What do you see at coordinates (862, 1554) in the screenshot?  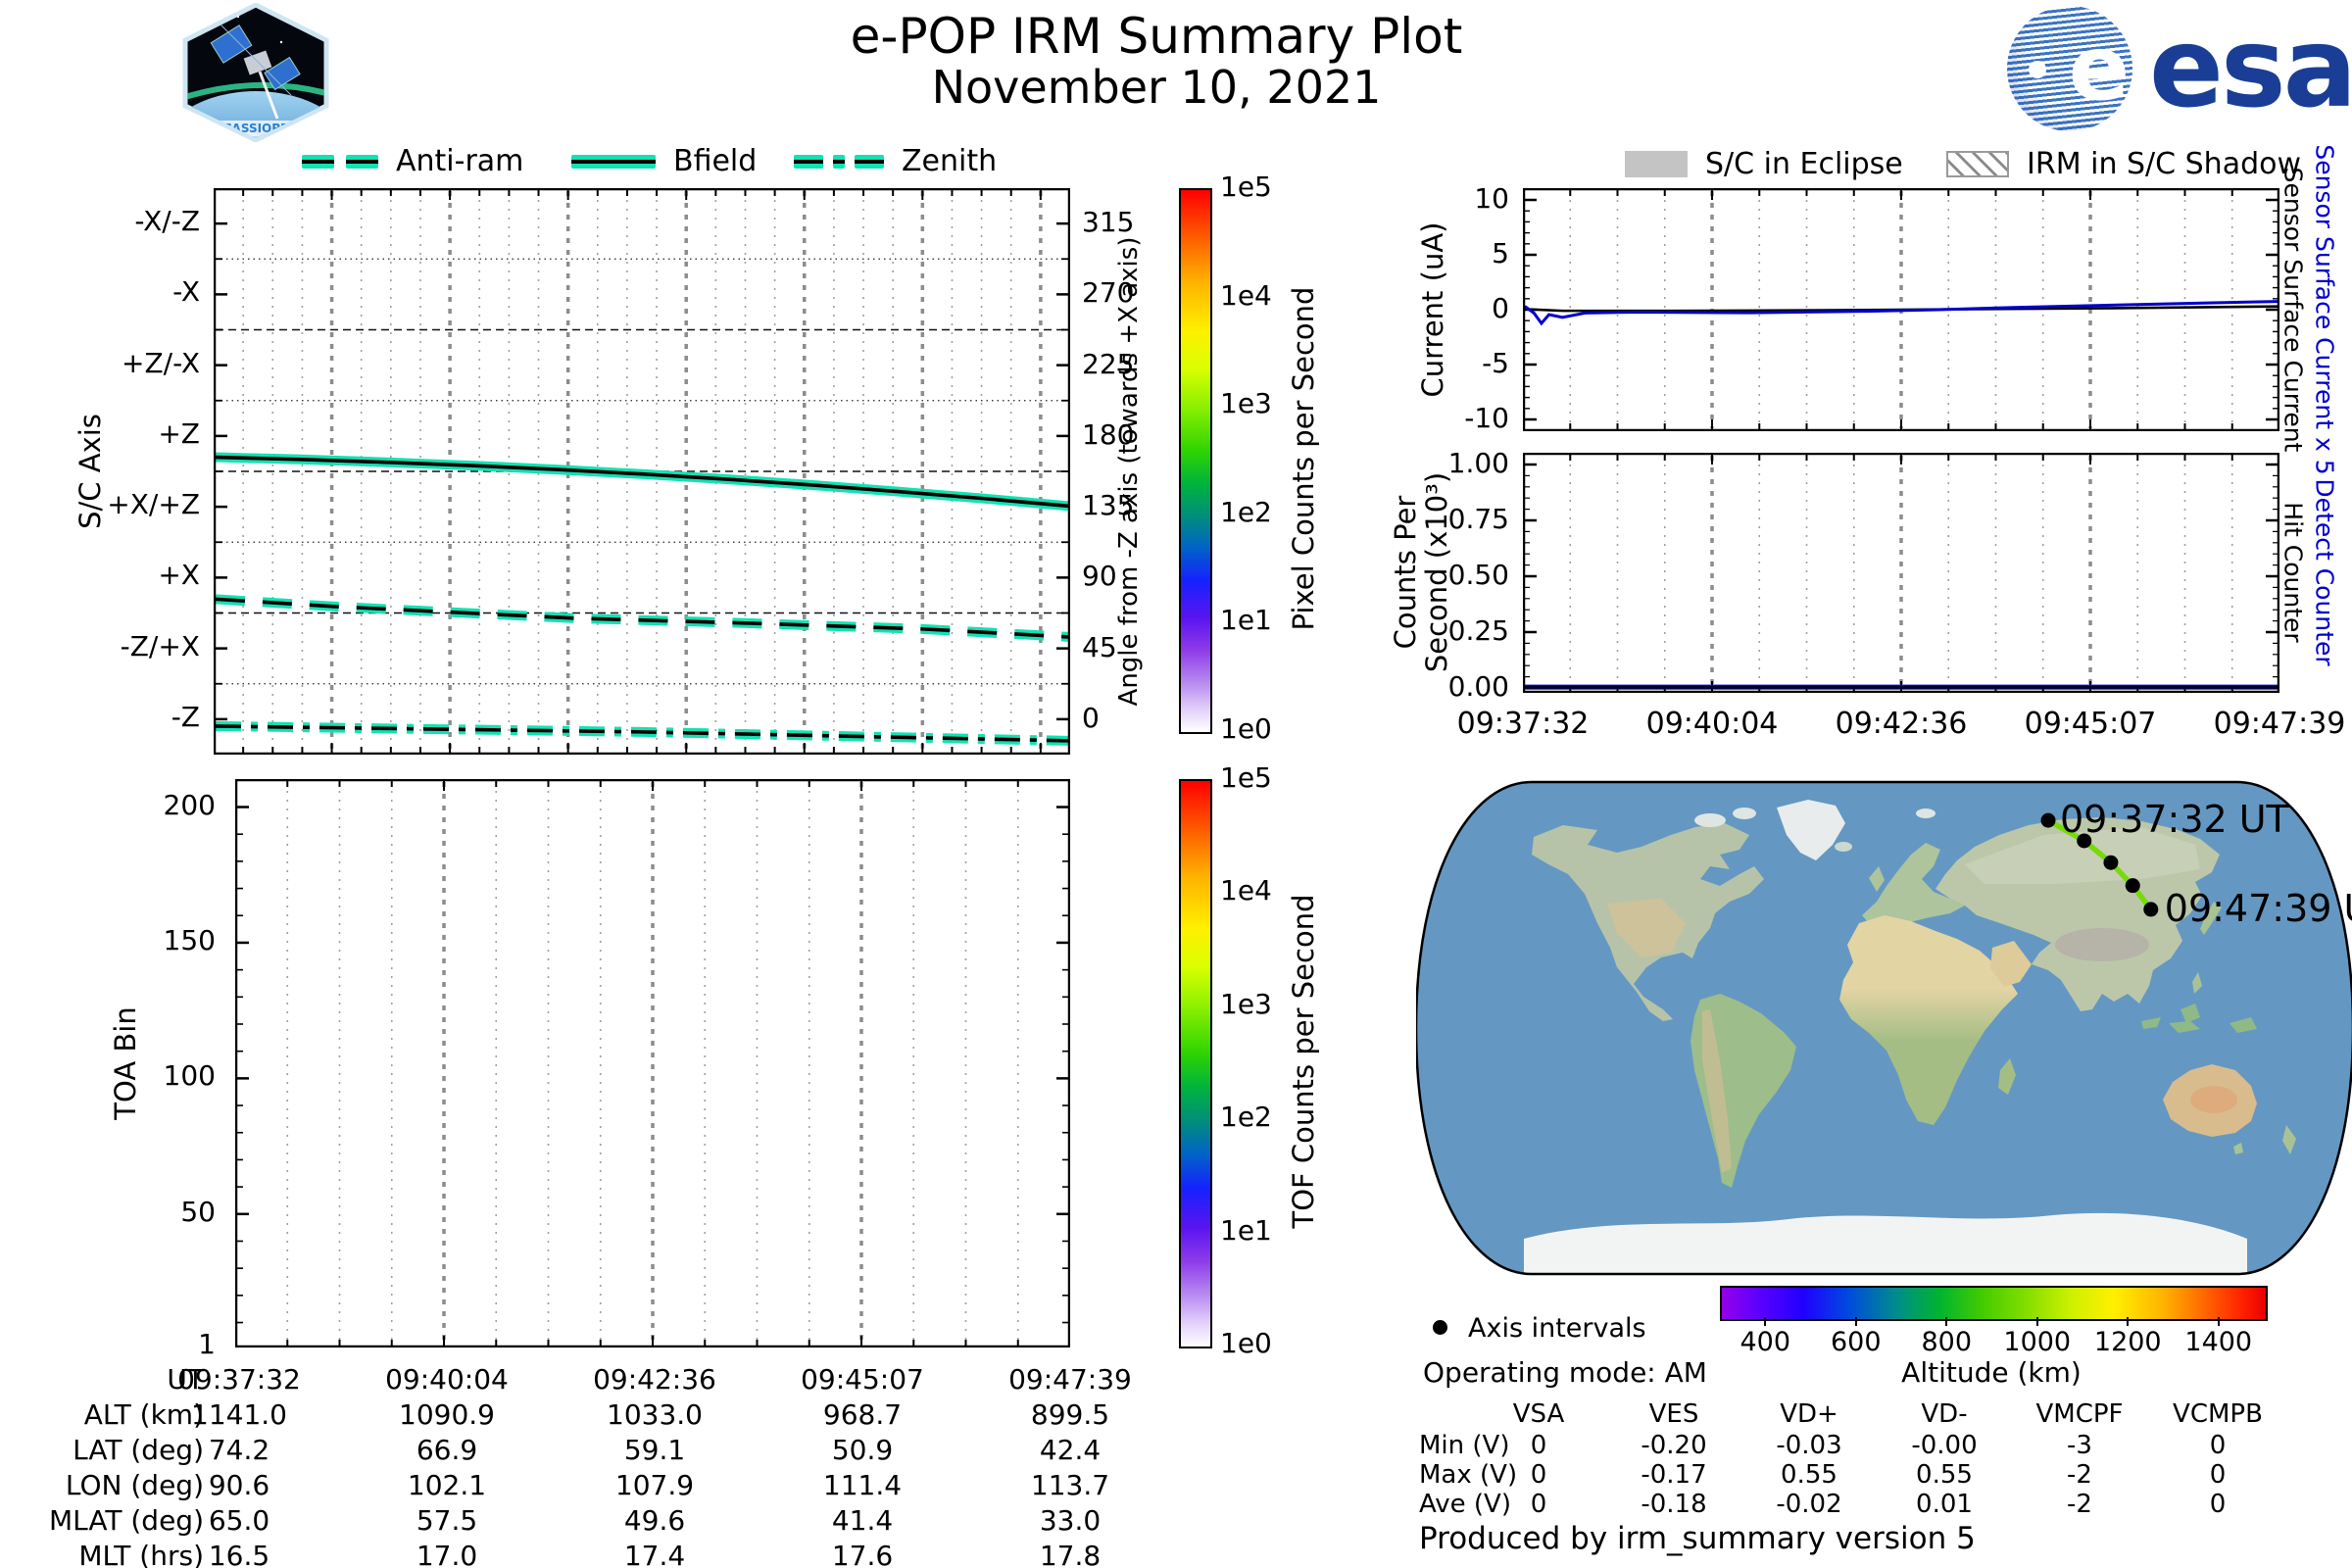 I see `ephemeris-cell: 17.6` at bounding box center [862, 1554].